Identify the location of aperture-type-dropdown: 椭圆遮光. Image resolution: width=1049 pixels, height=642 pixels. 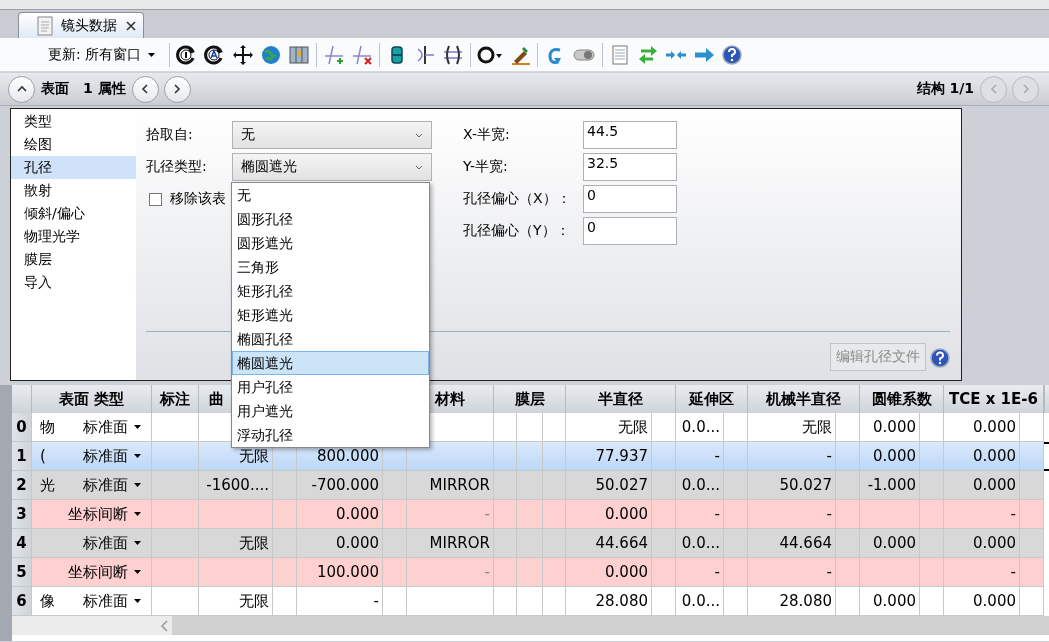
(332, 167).